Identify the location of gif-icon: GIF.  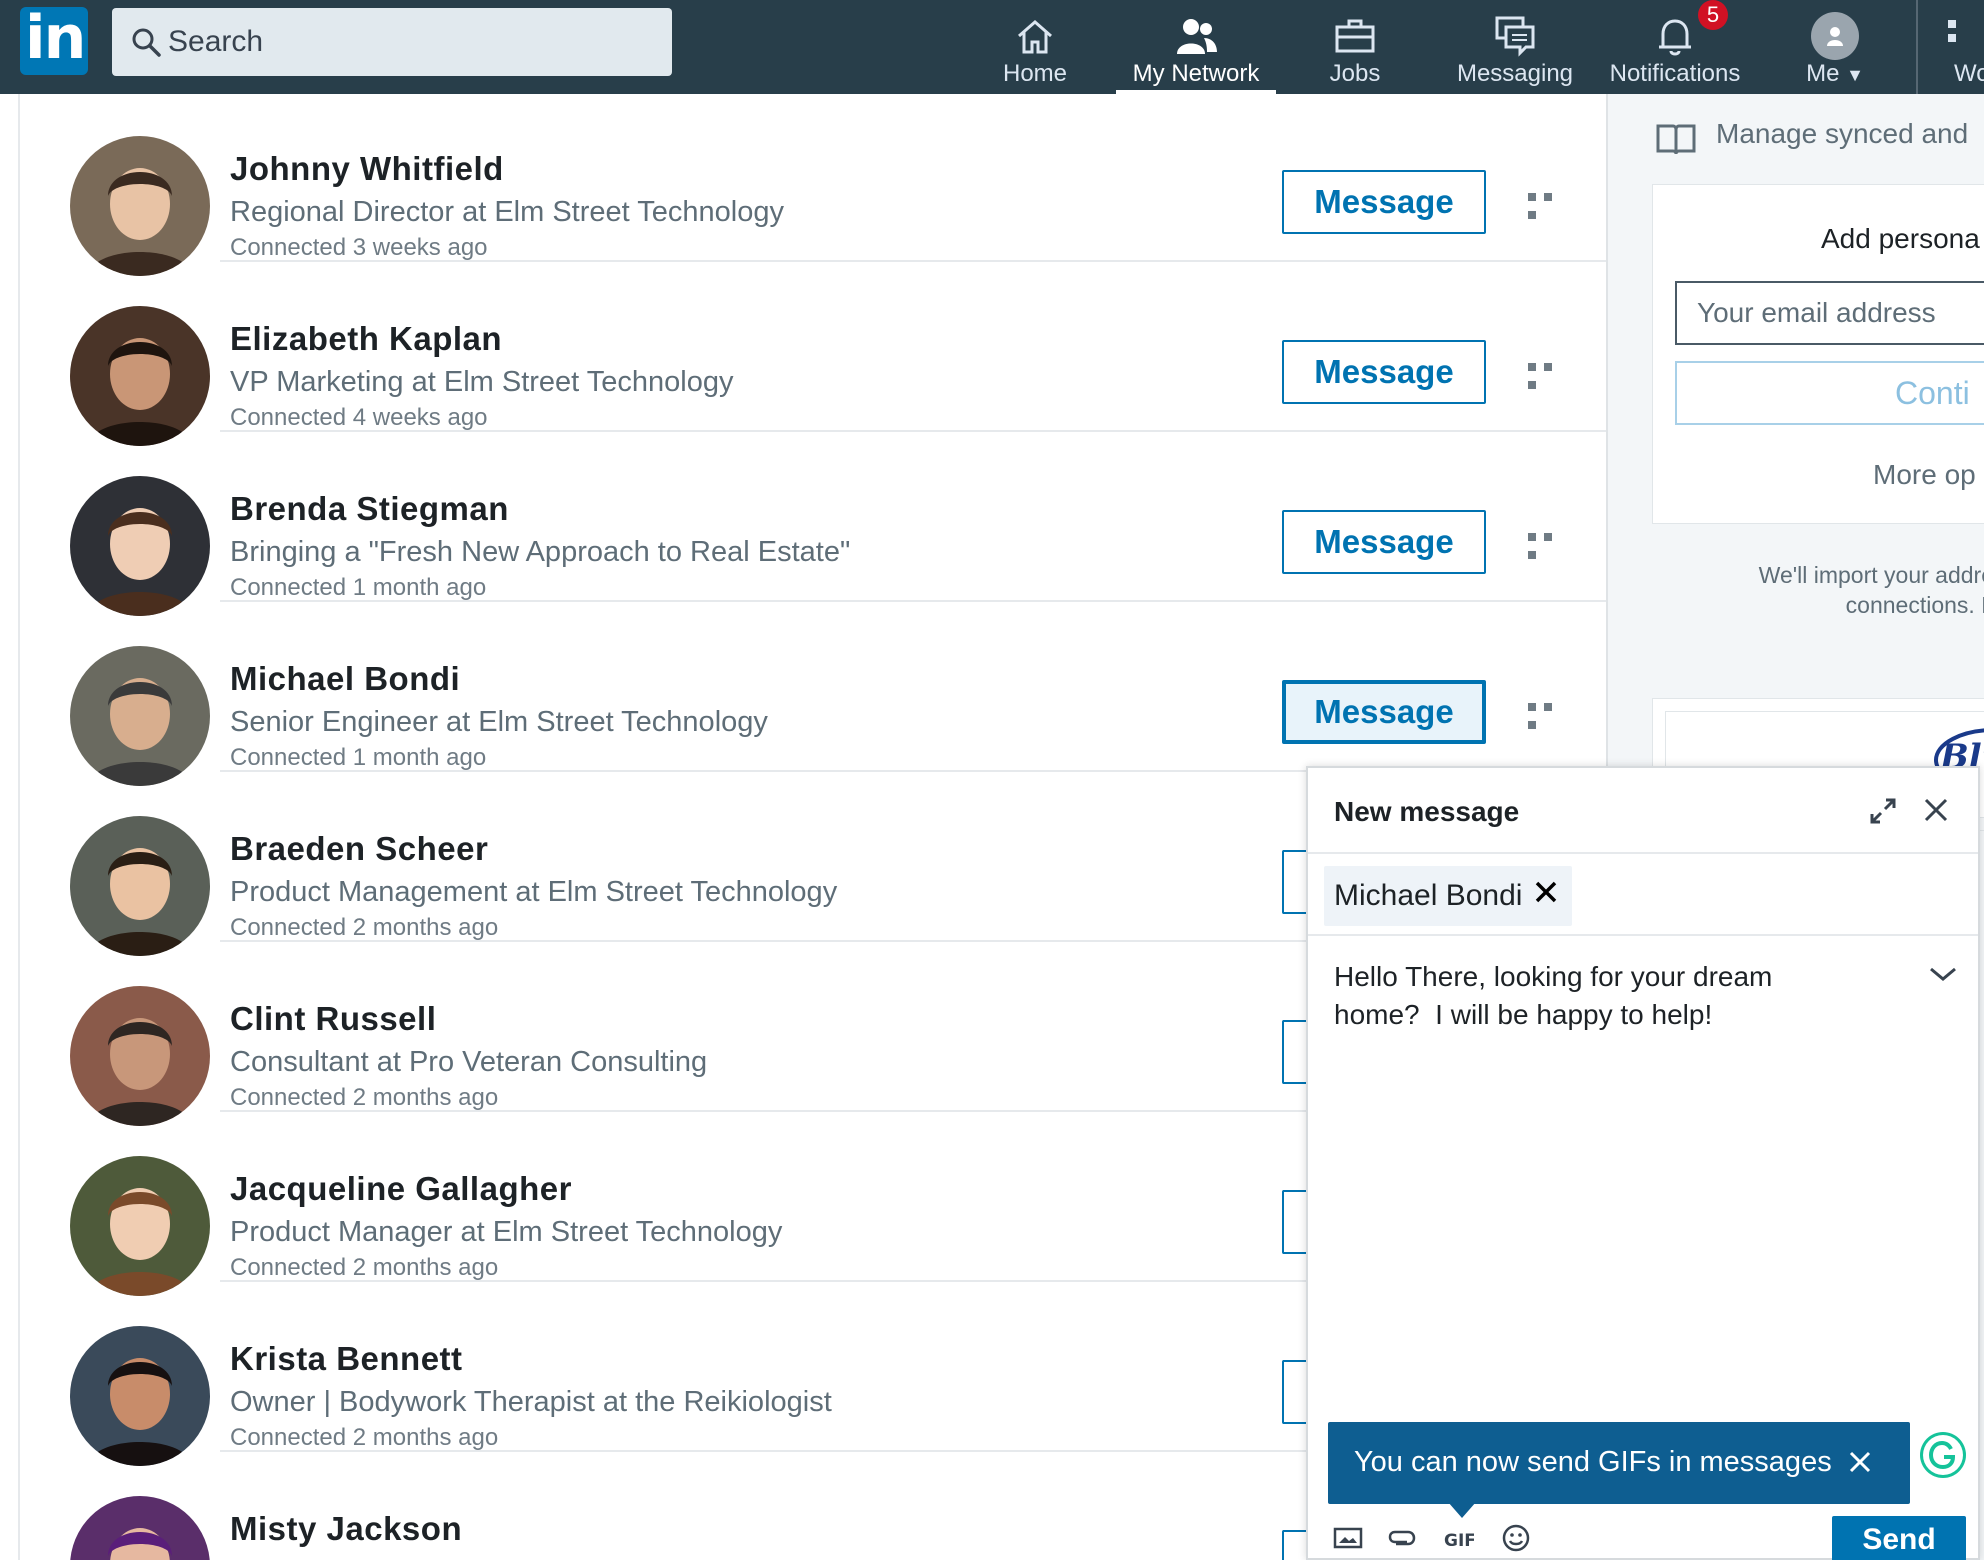
(1458, 1538).